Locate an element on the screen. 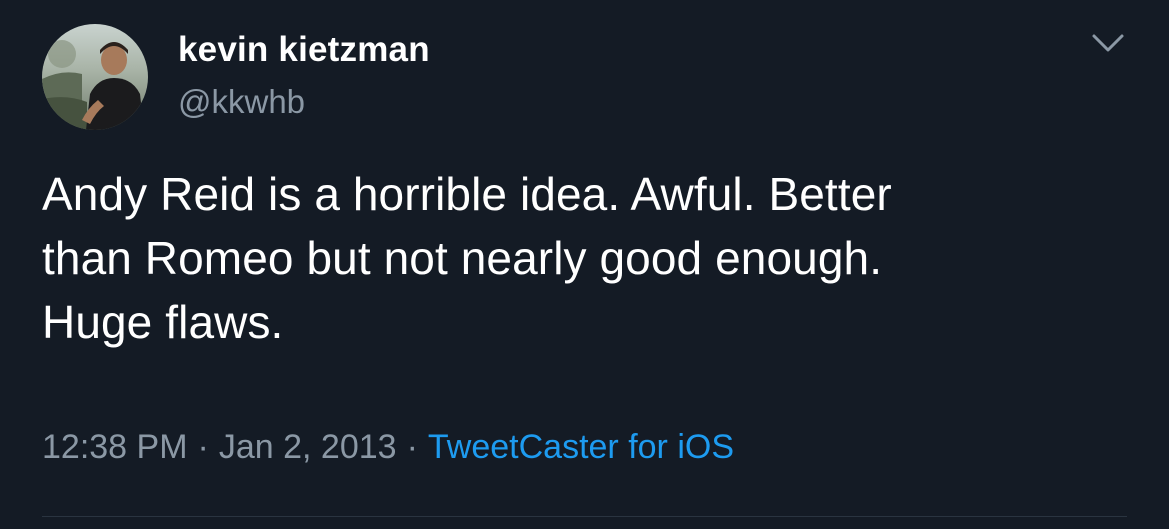 This screenshot has height=529, width=1169. chevron-down-icon is located at coordinates (1108, 43).